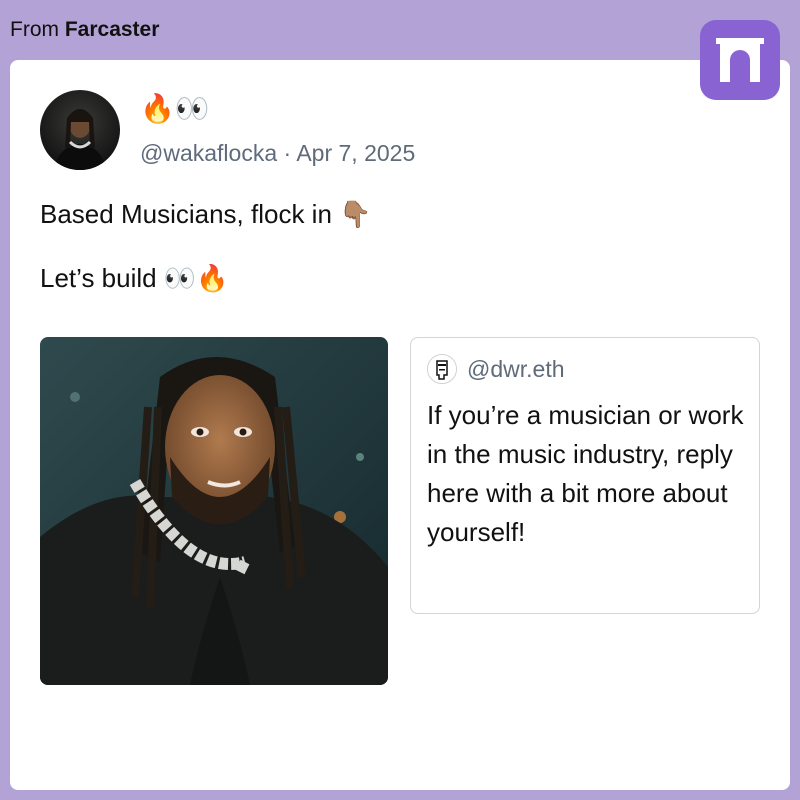 This screenshot has width=800, height=800. What do you see at coordinates (208, 153) in the screenshot?
I see `author-handle: @wakaflocka` at bounding box center [208, 153].